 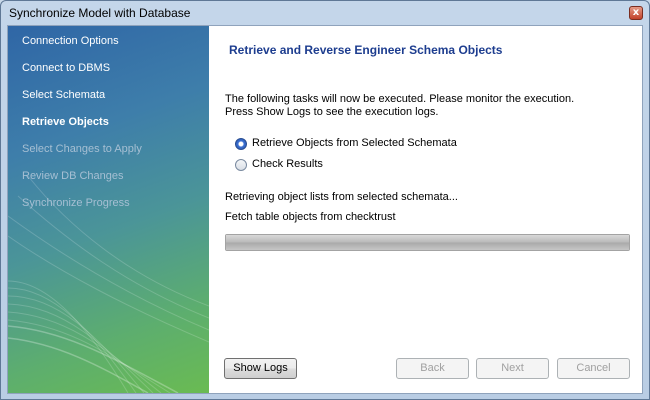 I want to click on task-active-arrow-icon, so click(x=241, y=144).